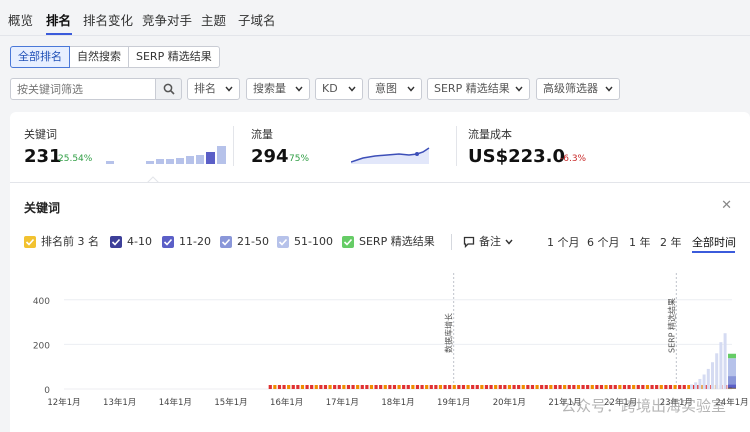 The width and height of the screenshot is (750, 432). Describe the element at coordinates (47, 391) in the screenshot. I see `y-tick-label: 0` at that location.